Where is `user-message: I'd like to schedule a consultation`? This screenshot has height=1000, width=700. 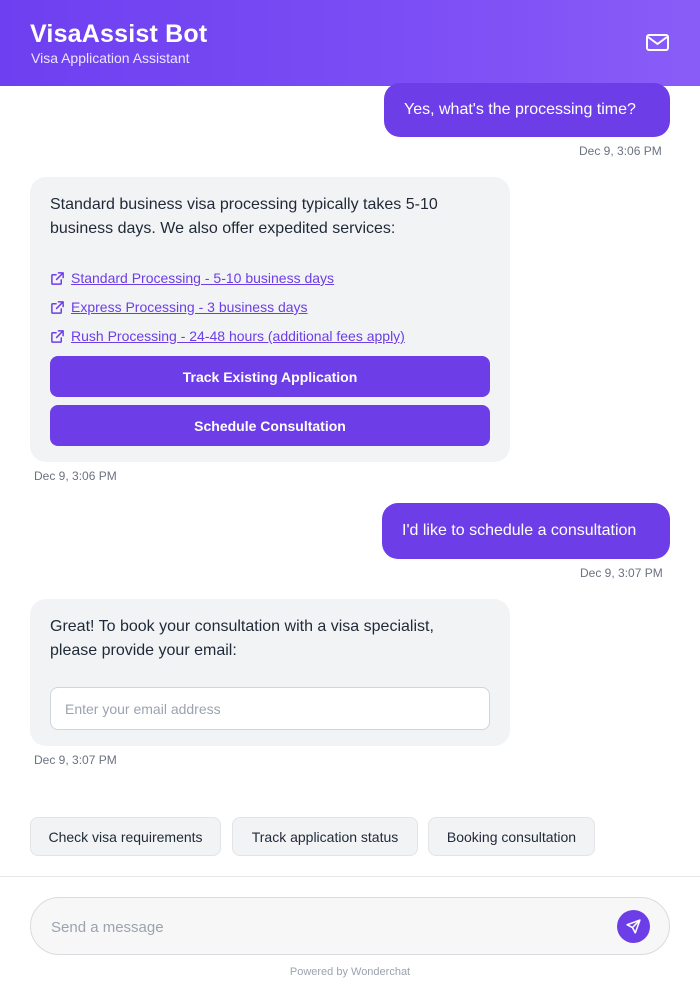
user-message: I'd like to schedule a consultation is located at coordinates (526, 531).